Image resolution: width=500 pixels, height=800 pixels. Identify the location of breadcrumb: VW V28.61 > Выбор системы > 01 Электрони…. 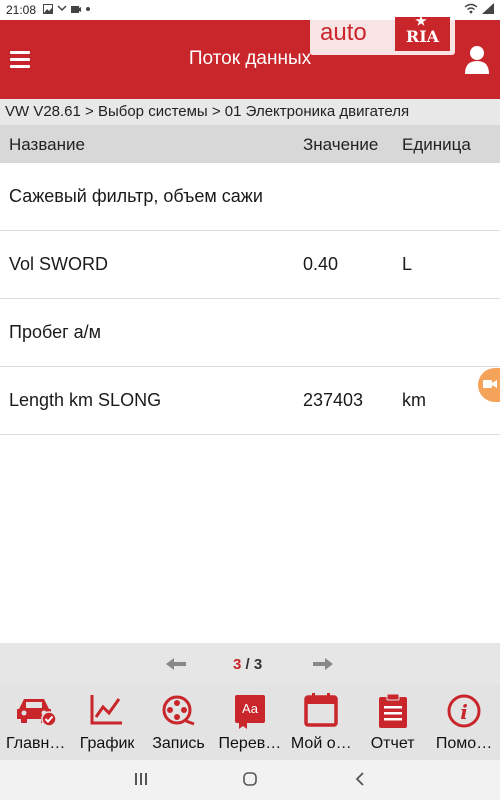
(250, 112).